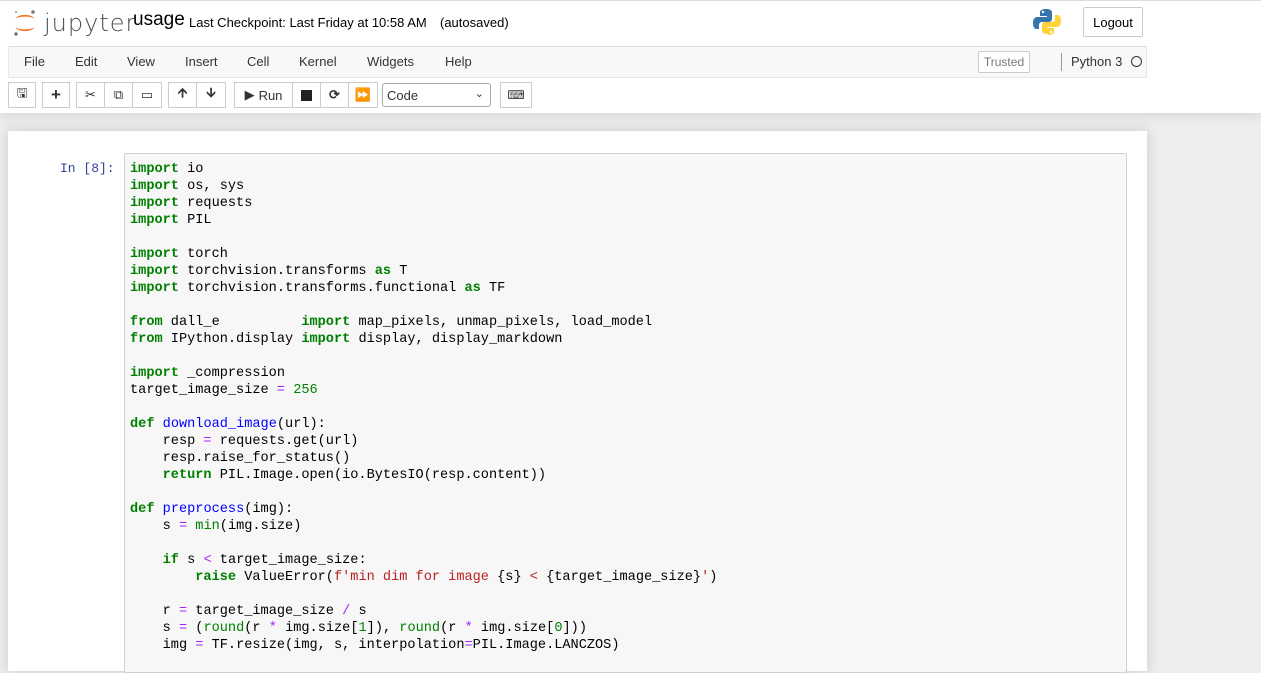 The image size is (1261, 673). I want to click on menu-insert: Insert, so click(201, 61).